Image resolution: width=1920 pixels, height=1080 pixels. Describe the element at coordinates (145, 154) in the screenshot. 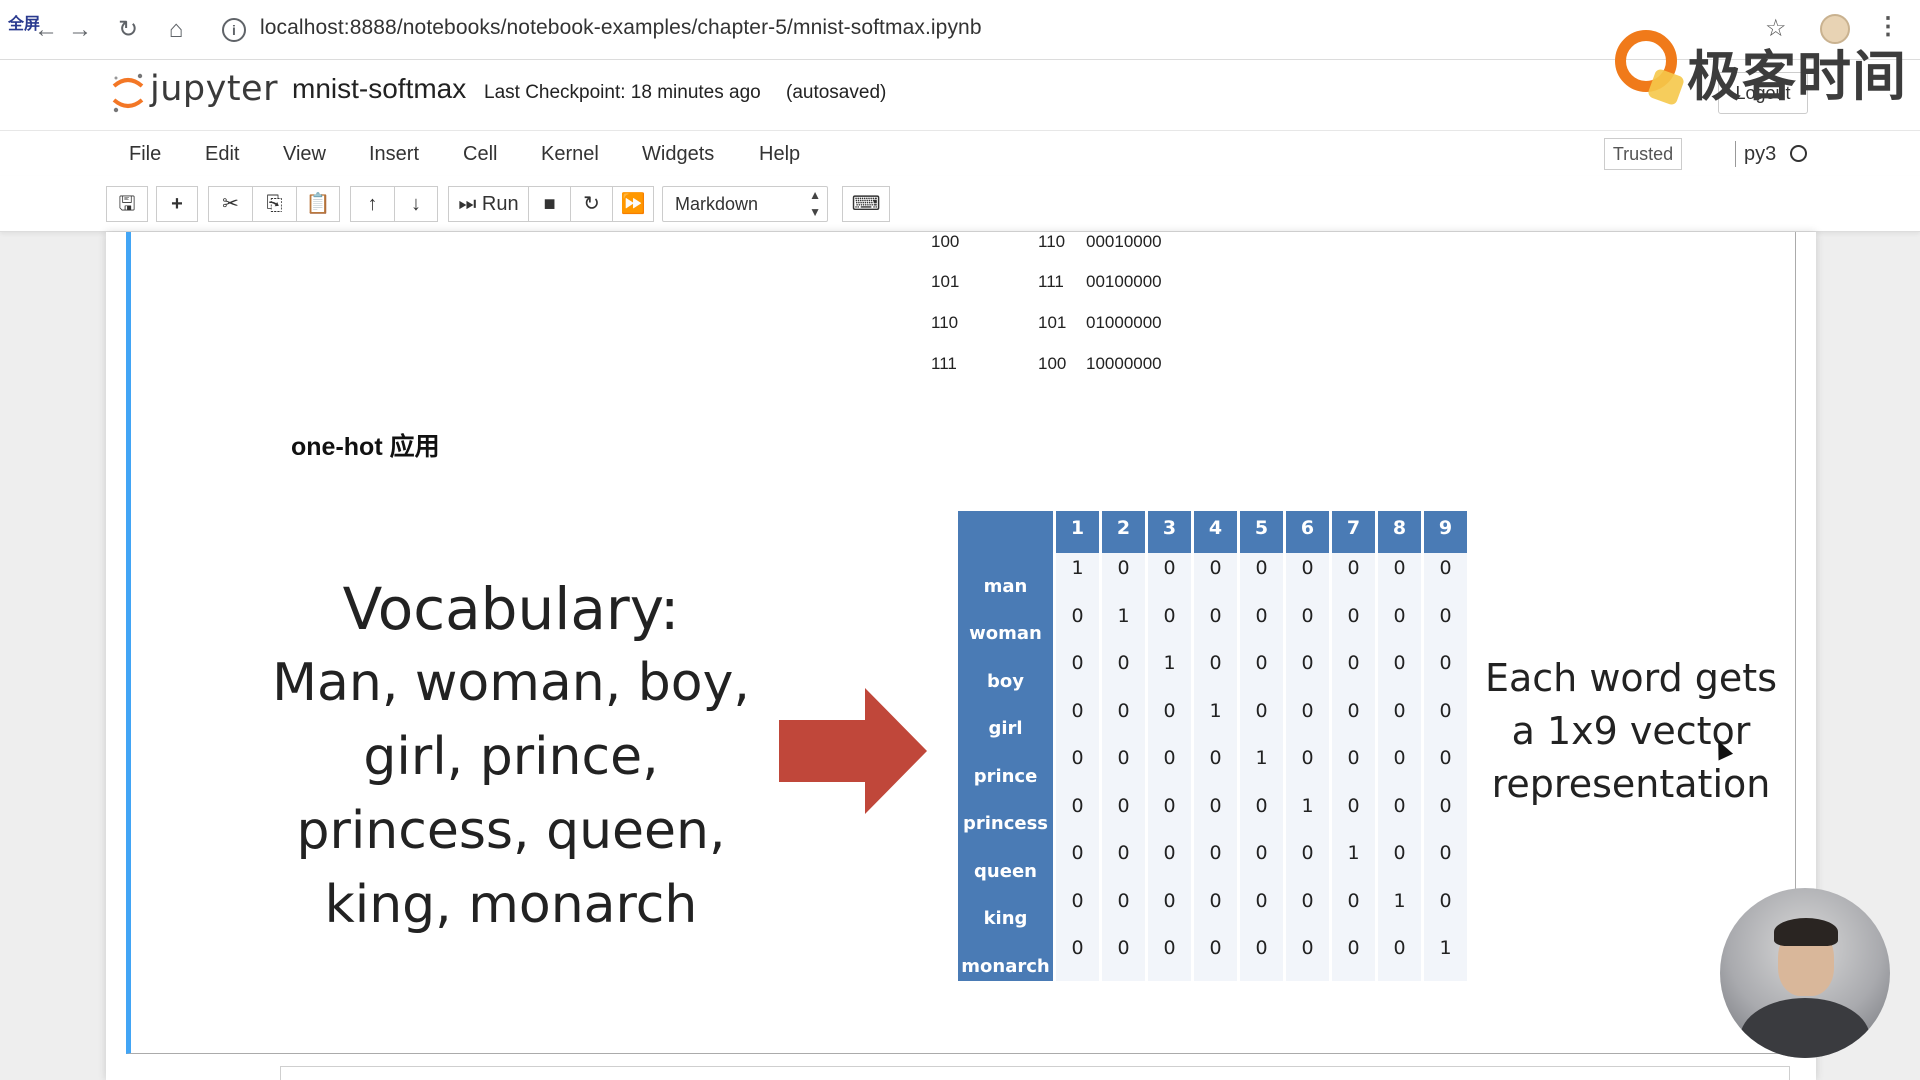

I see `menu-file: File` at that location.